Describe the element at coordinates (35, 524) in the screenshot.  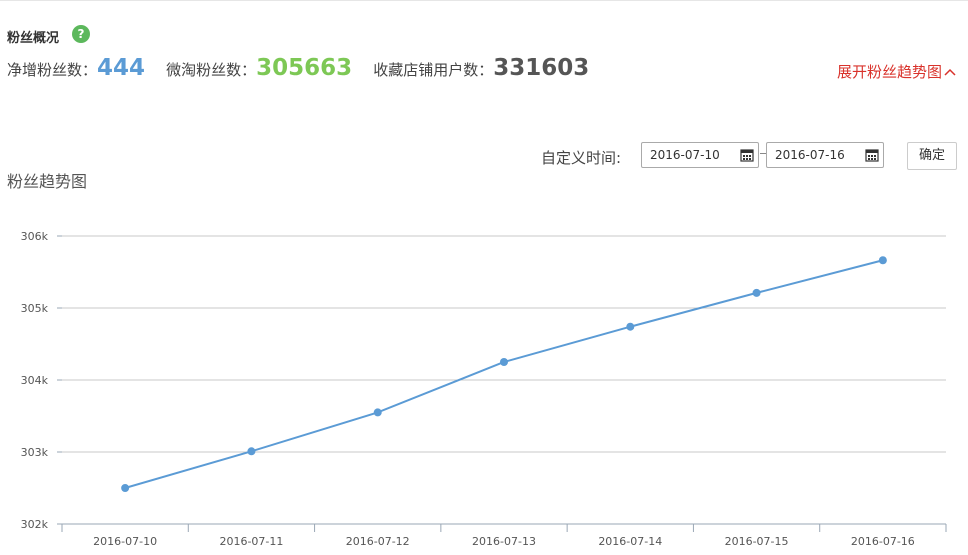
I see `y-tick-label: 302k` at that location.